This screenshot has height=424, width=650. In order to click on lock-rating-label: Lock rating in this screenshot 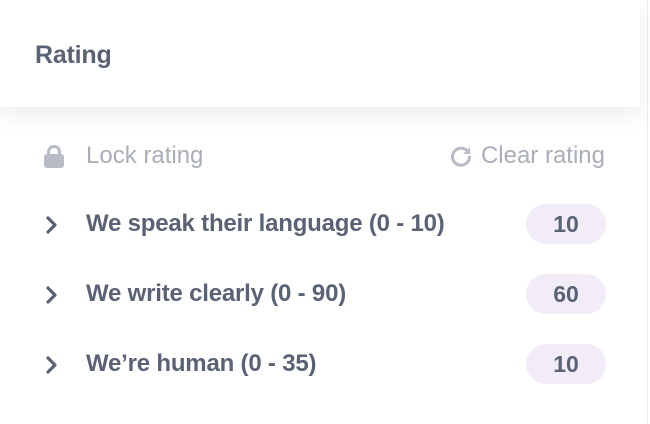, I will do `click(145, 155)`.